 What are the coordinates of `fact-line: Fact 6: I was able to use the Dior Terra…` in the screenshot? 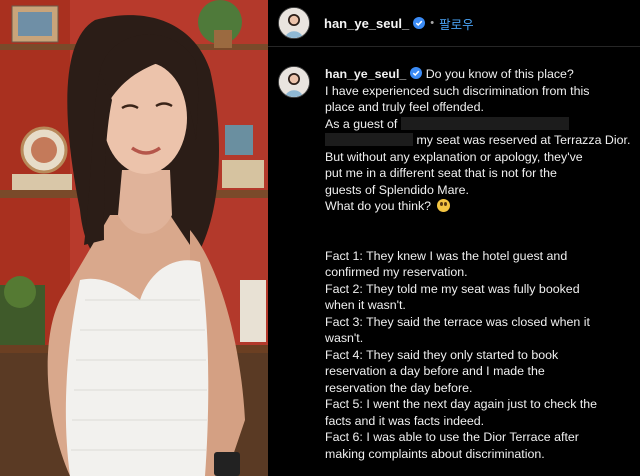 It's located at (452, 437).